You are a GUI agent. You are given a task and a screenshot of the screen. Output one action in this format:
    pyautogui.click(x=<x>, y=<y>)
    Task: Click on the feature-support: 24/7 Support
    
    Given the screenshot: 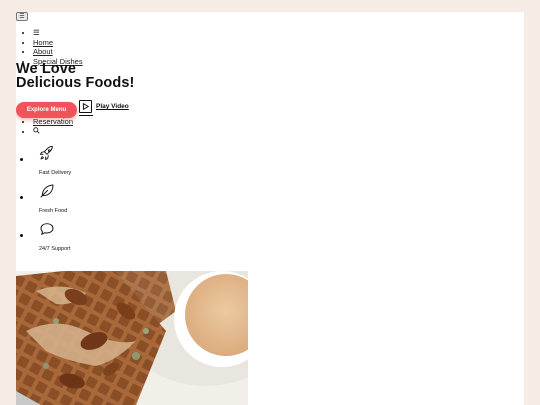 What is the action you would take?
    pyautogui.click(x=45, y=240)
    